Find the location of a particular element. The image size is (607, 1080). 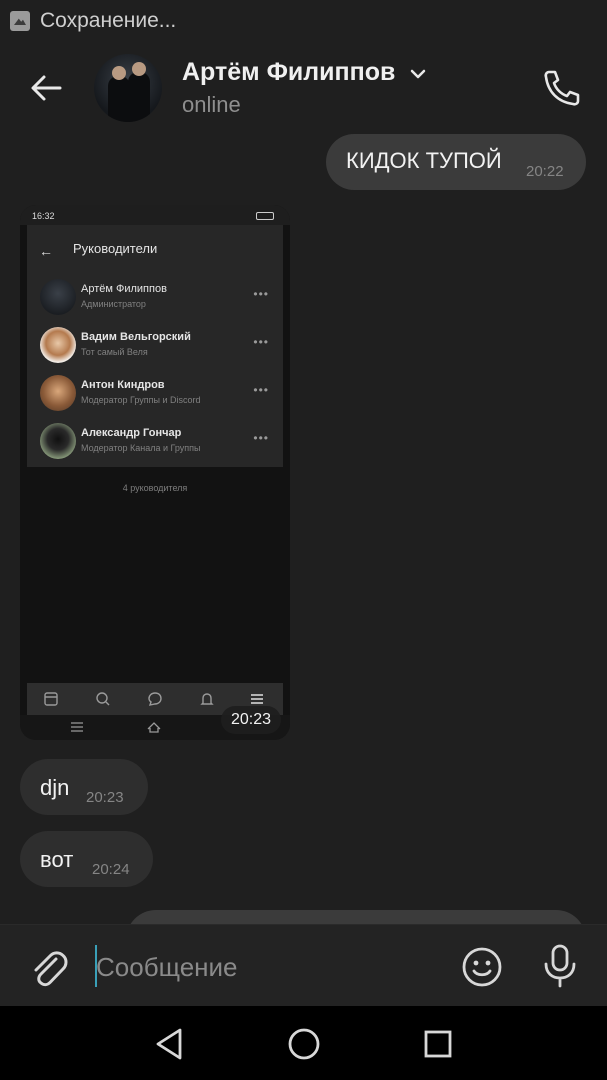

message-text: djn is located at coordinates (55, 787).